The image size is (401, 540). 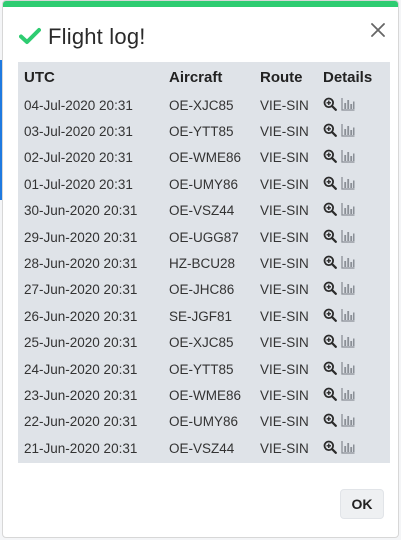 What do you see at coordinates (78, 132) in the screenshot?
I see `cell-utc: 03-Jul-2020 20:31` at bounding box center [78, 132].